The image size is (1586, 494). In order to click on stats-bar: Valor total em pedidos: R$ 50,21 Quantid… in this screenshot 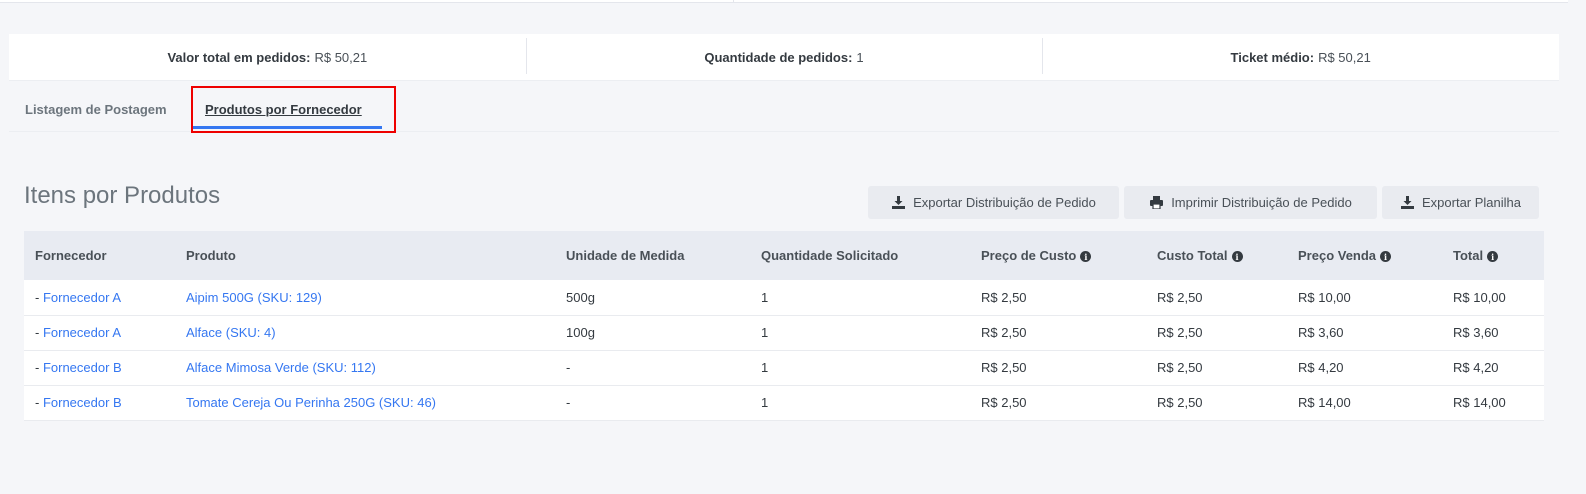, I will do `click(784, 57)`.